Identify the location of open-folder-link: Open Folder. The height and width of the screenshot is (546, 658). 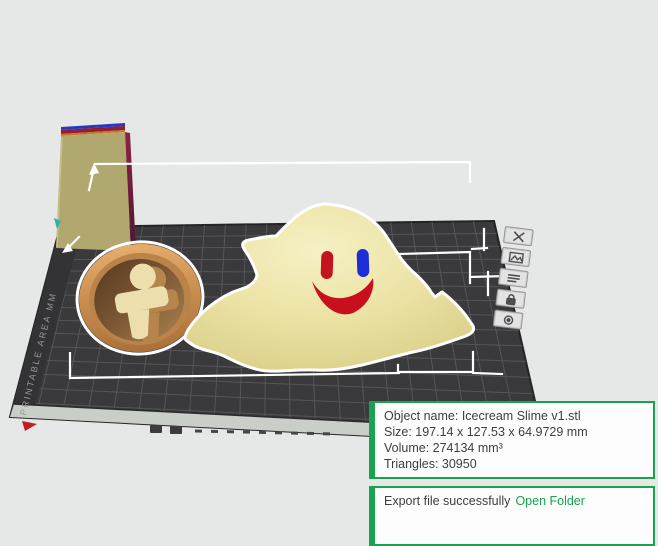
(549, 501).